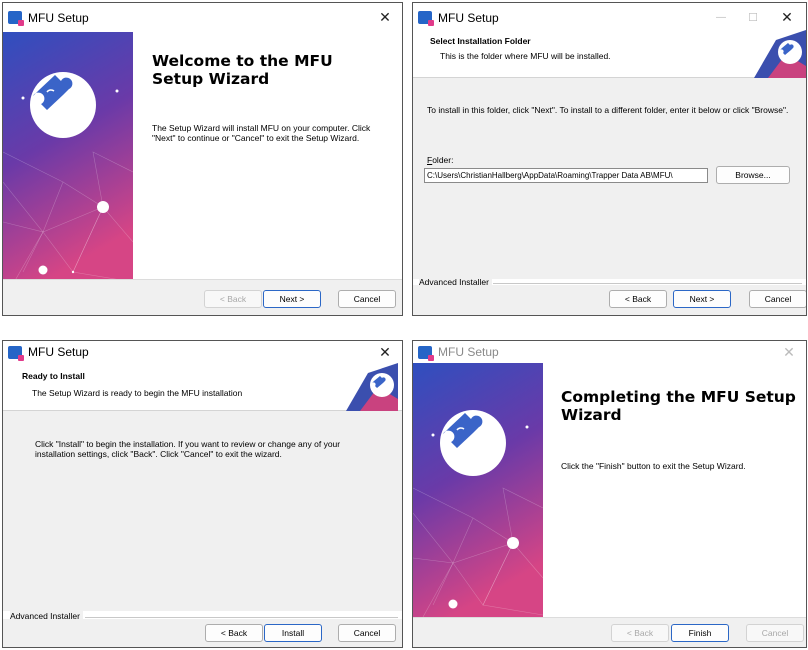 The image size is (808, 650). I want to click on completing-heading: Completing the MFU Setup Wizard, so click(678, 406).